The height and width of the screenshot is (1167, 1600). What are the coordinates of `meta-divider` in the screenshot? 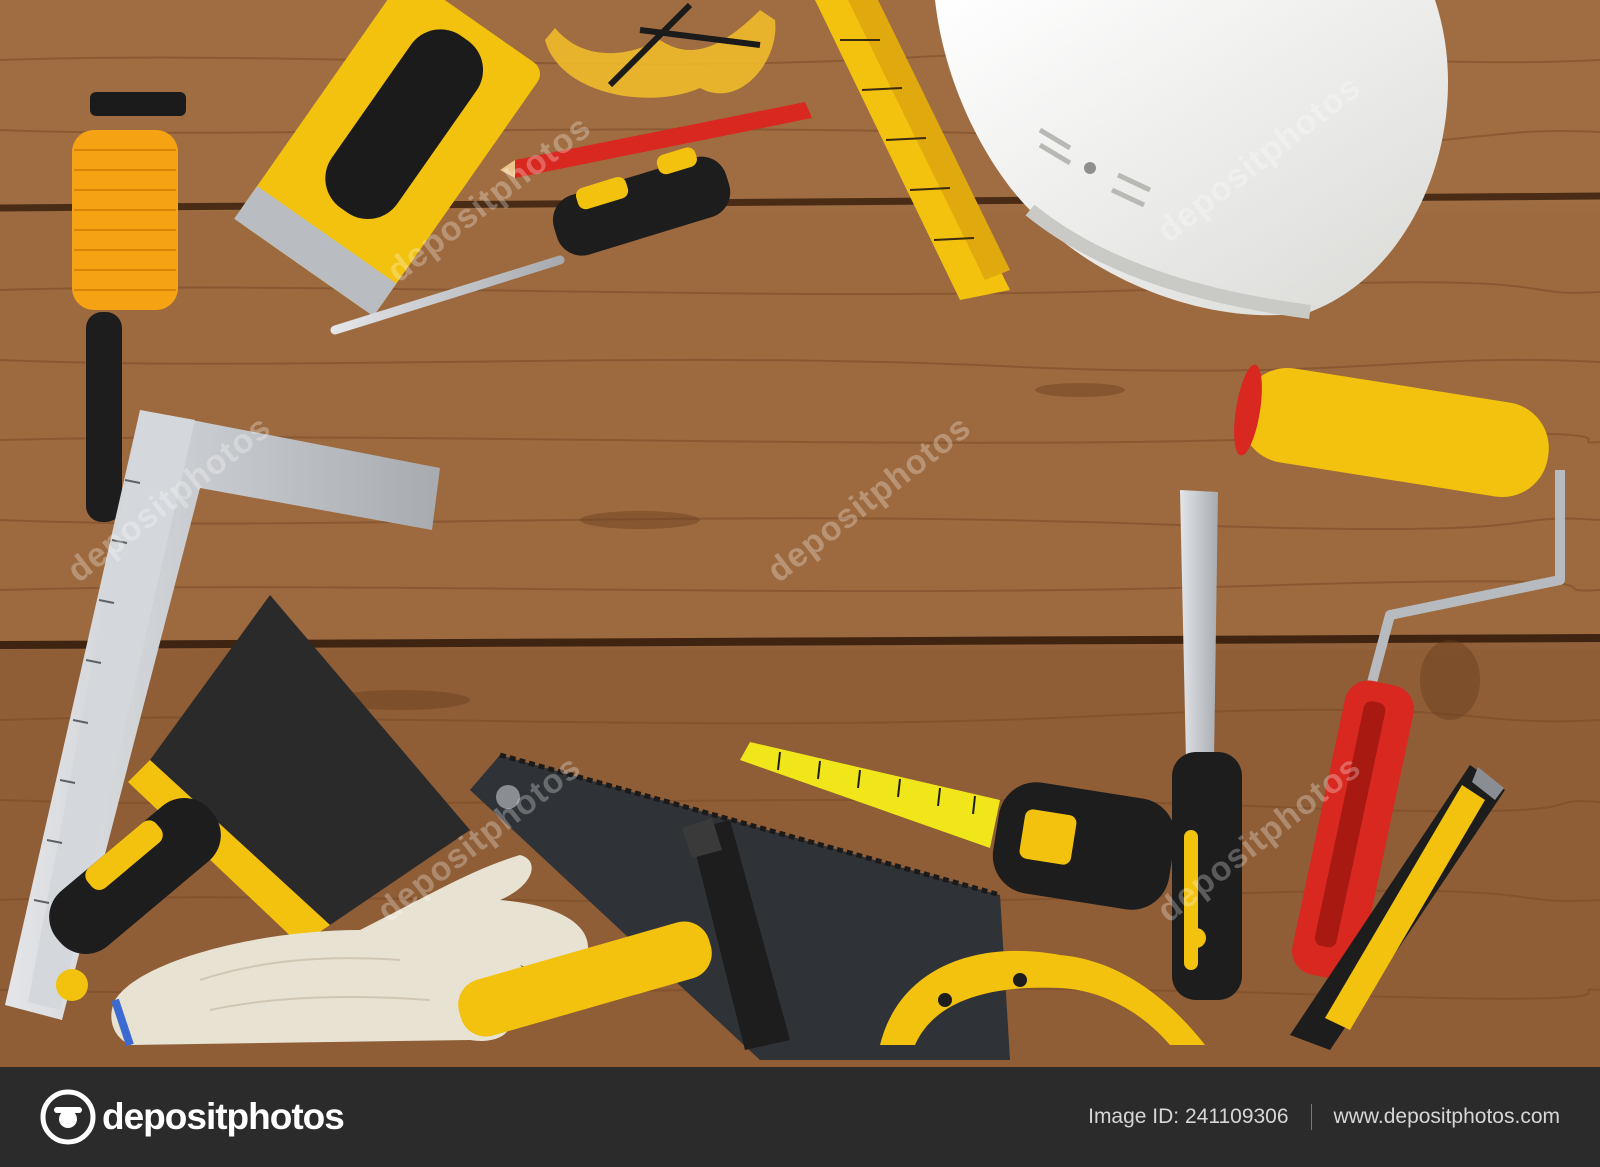 It's located at (1311, 1117).